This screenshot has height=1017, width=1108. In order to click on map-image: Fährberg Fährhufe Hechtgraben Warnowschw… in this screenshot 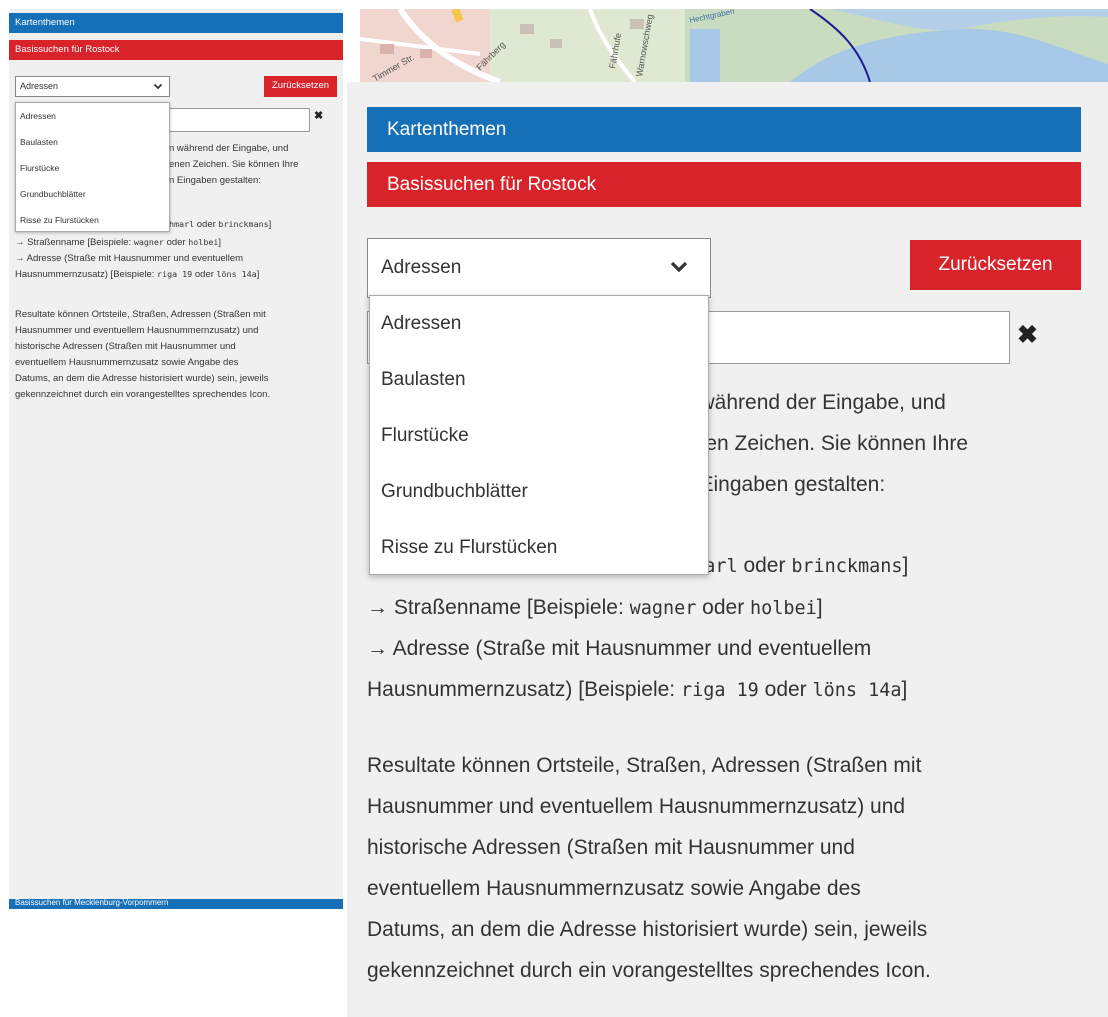, I will do `click(734, 45)`.